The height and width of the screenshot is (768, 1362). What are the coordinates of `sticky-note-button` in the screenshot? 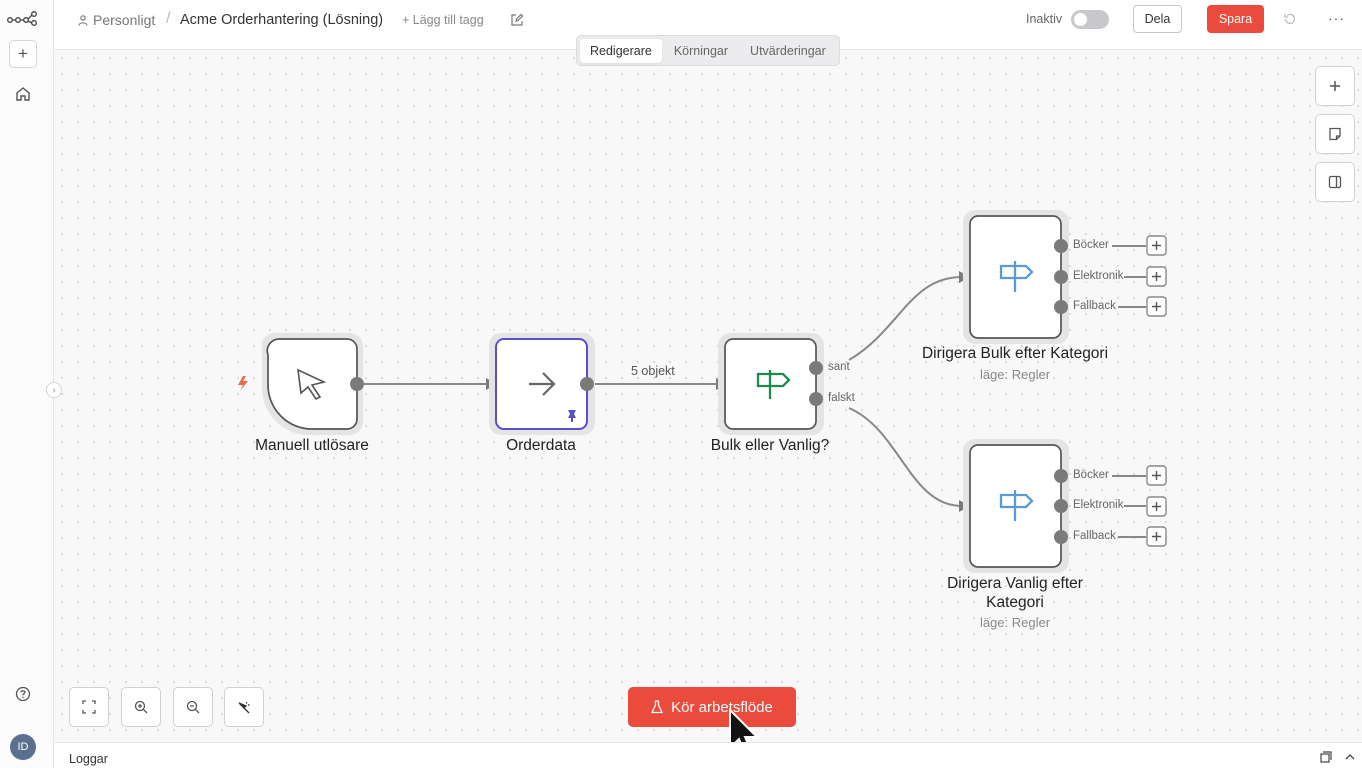 It's located at (1335, 134).